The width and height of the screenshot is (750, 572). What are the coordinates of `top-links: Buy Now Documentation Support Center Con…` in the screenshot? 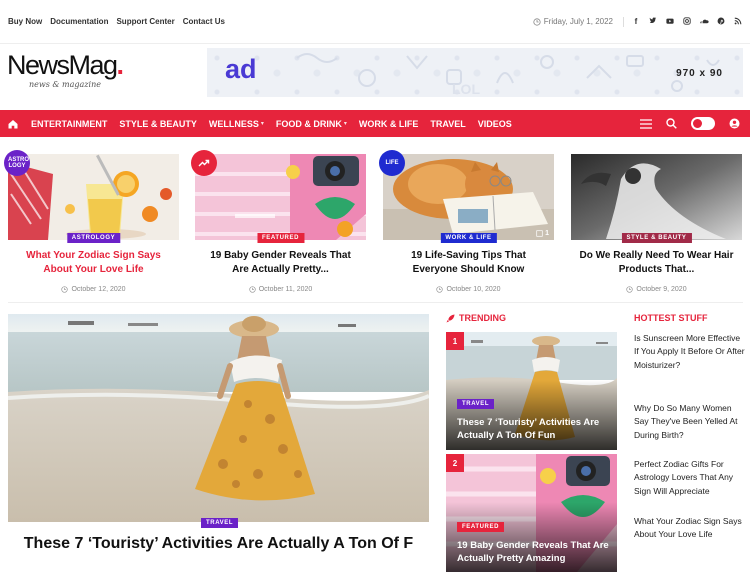 It's located at (116, 21).